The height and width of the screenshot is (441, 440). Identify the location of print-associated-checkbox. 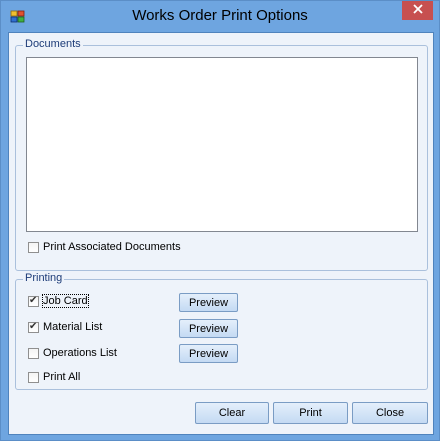
(33, 247).